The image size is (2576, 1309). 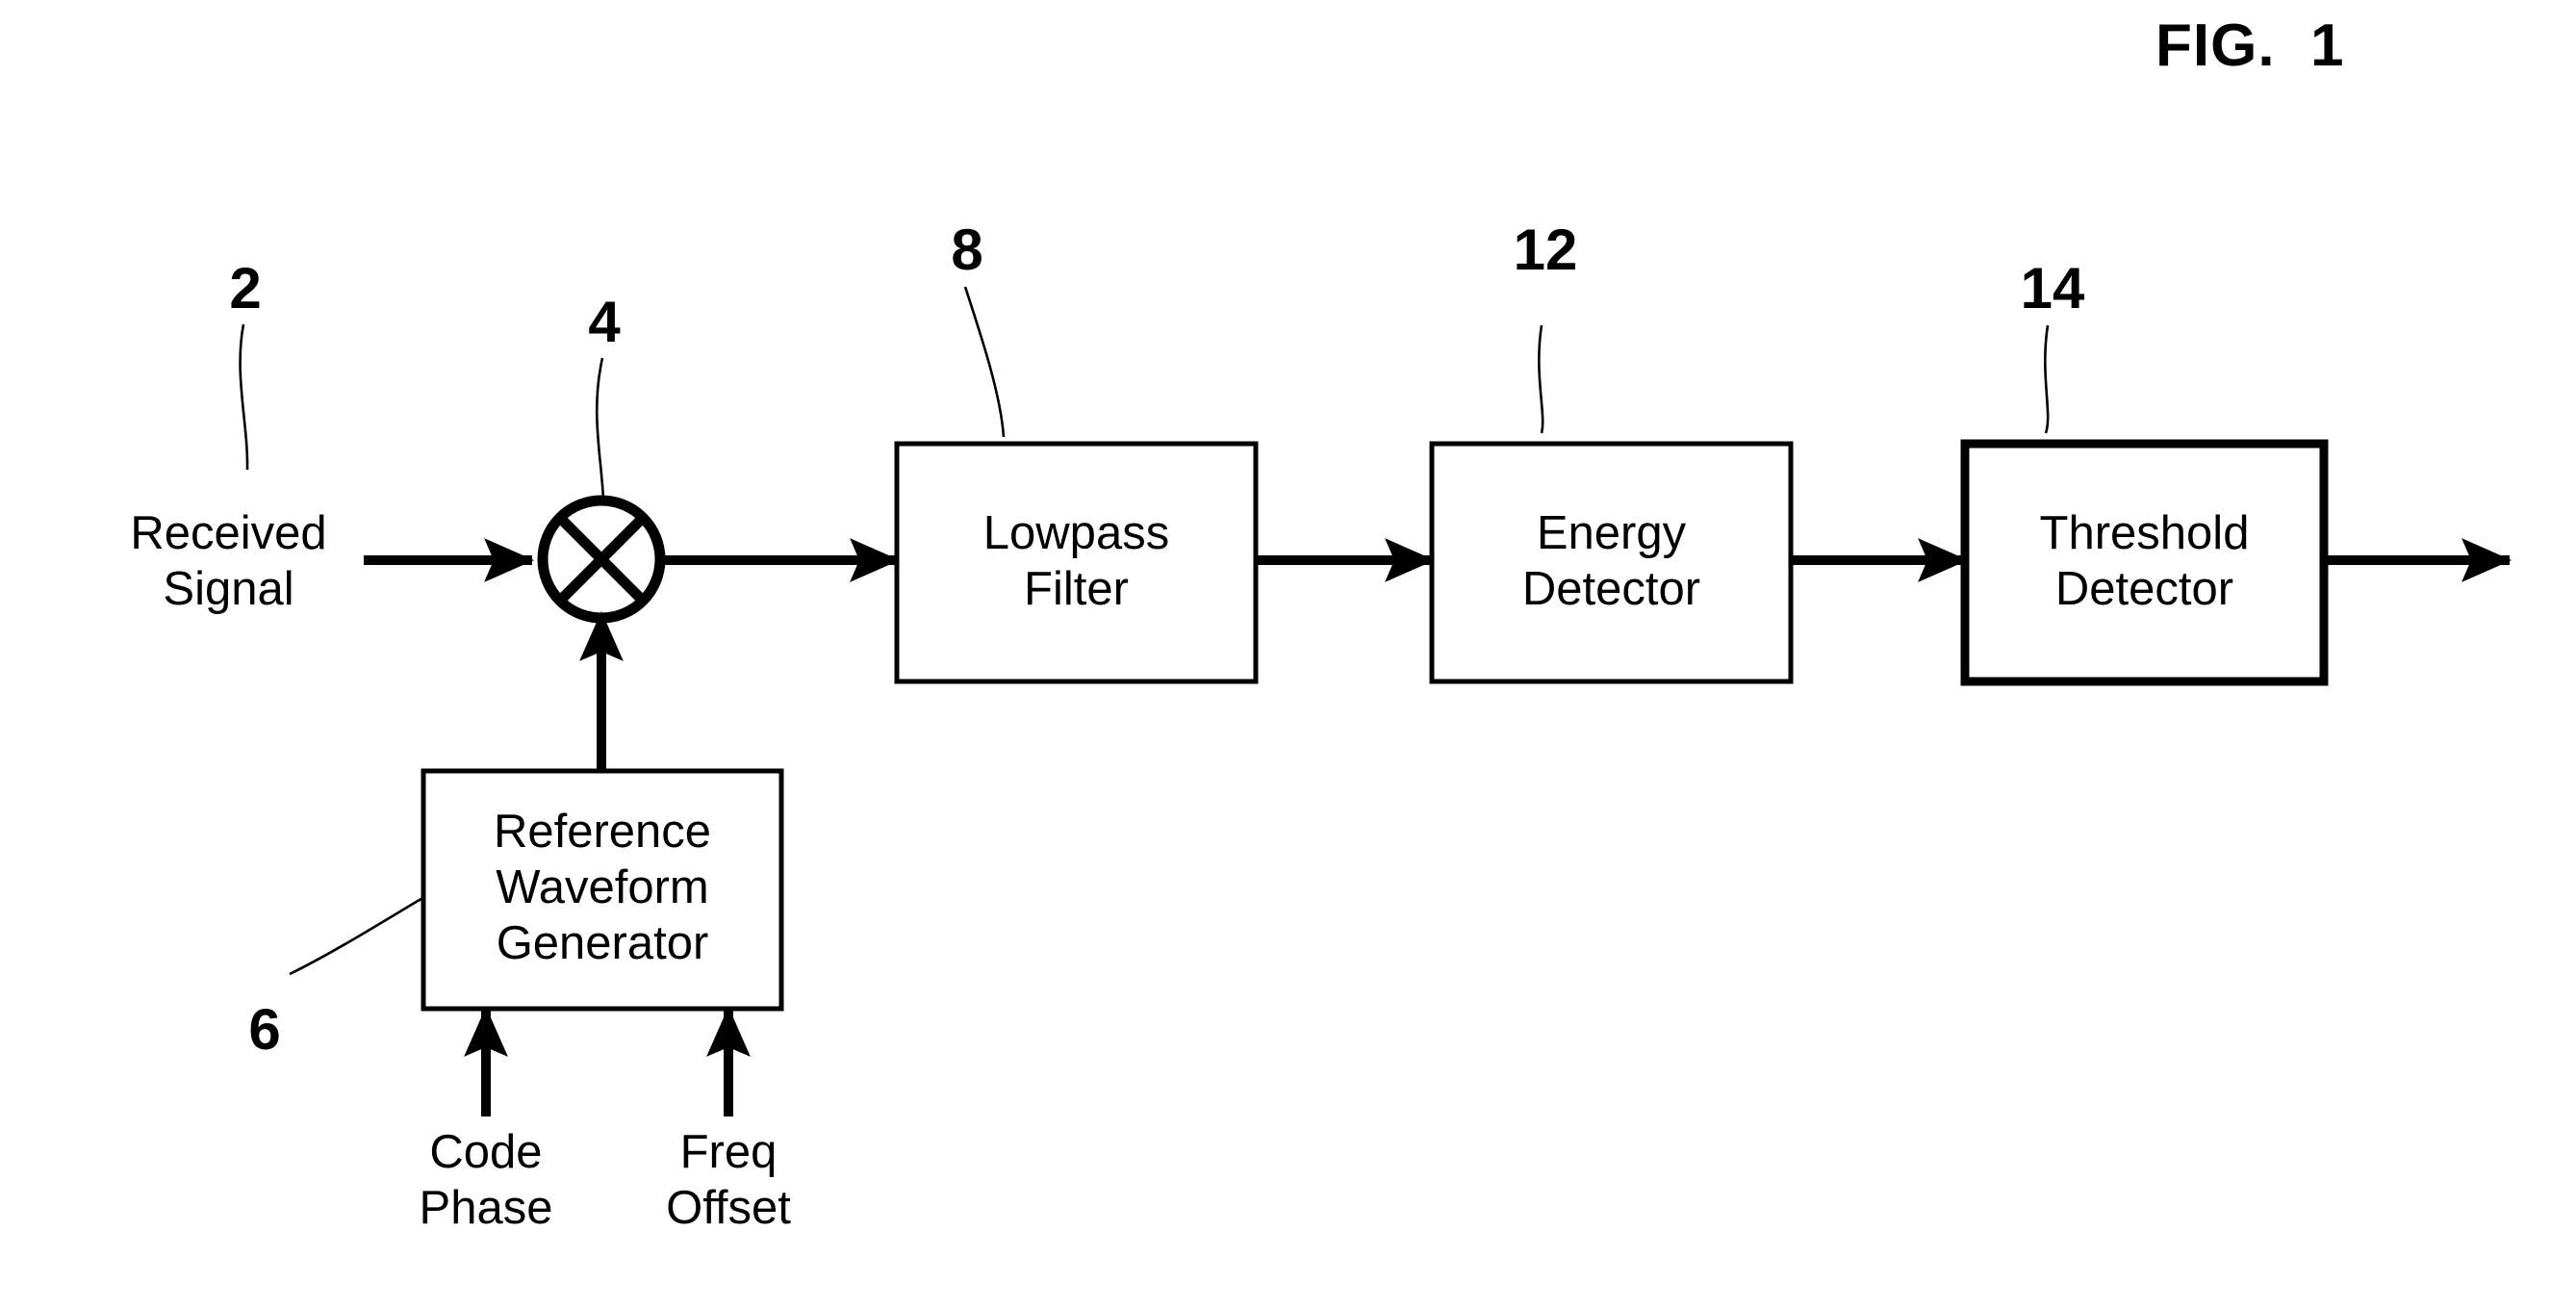 I want to click on reference-numeral-4: 4, so click(x=604, y=322).